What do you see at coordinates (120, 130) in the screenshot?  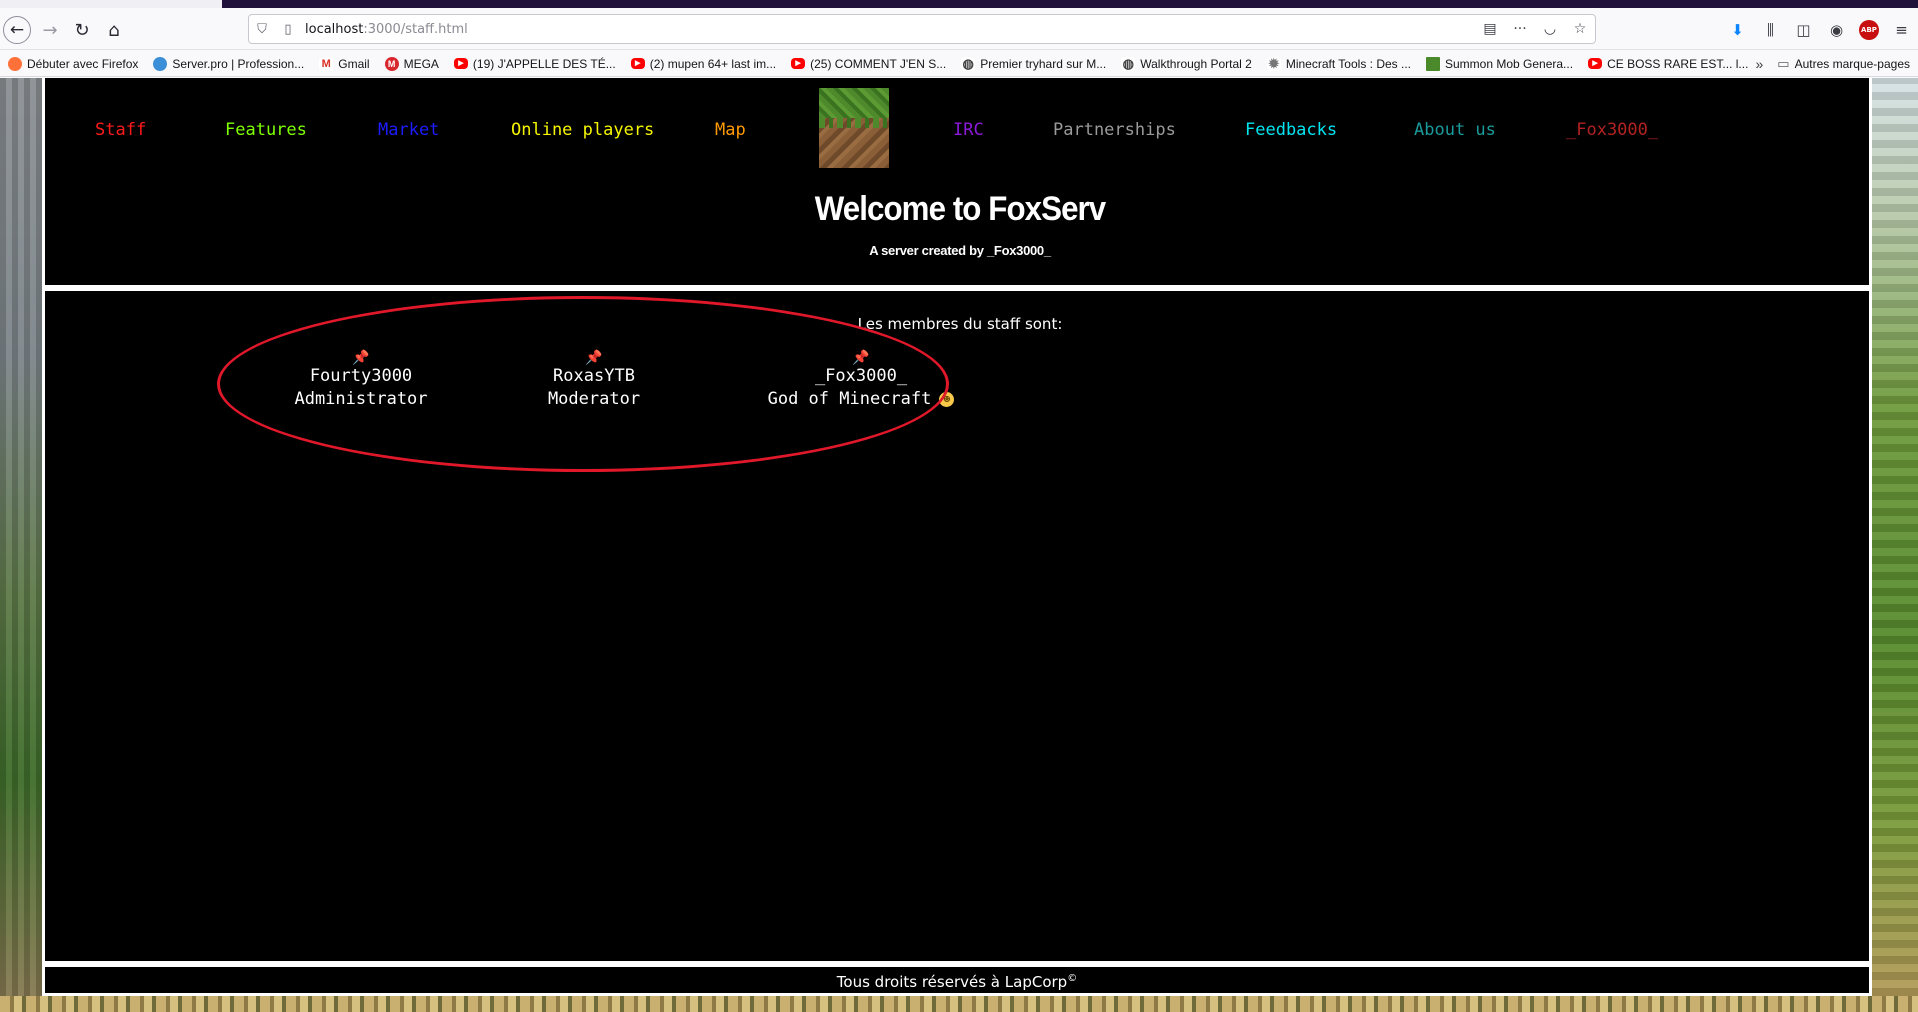 I see `nav-staff: Staff` at bounding box center [120, 130].